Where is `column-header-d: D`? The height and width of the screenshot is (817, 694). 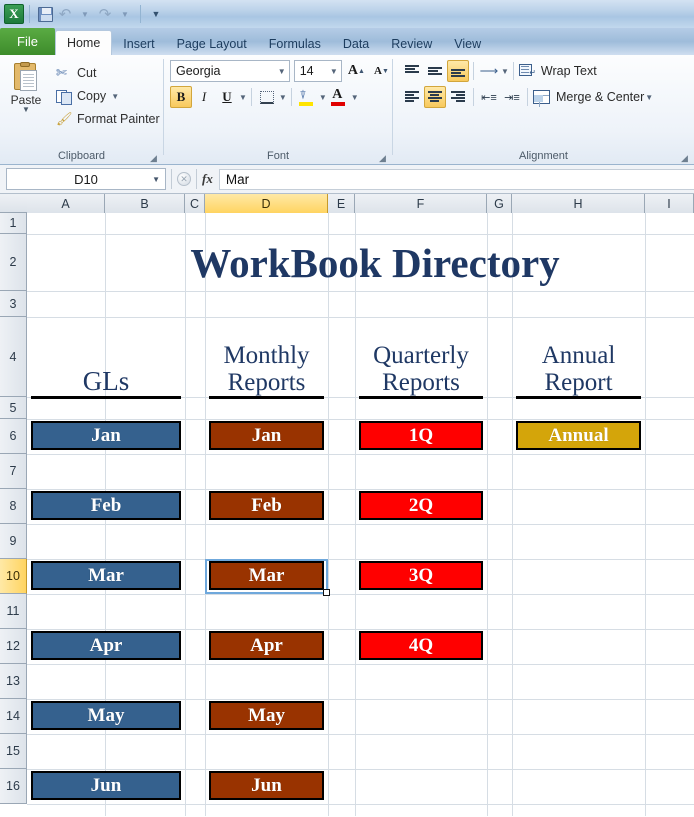 column-header-d: D is located at coordinates (266, 203).